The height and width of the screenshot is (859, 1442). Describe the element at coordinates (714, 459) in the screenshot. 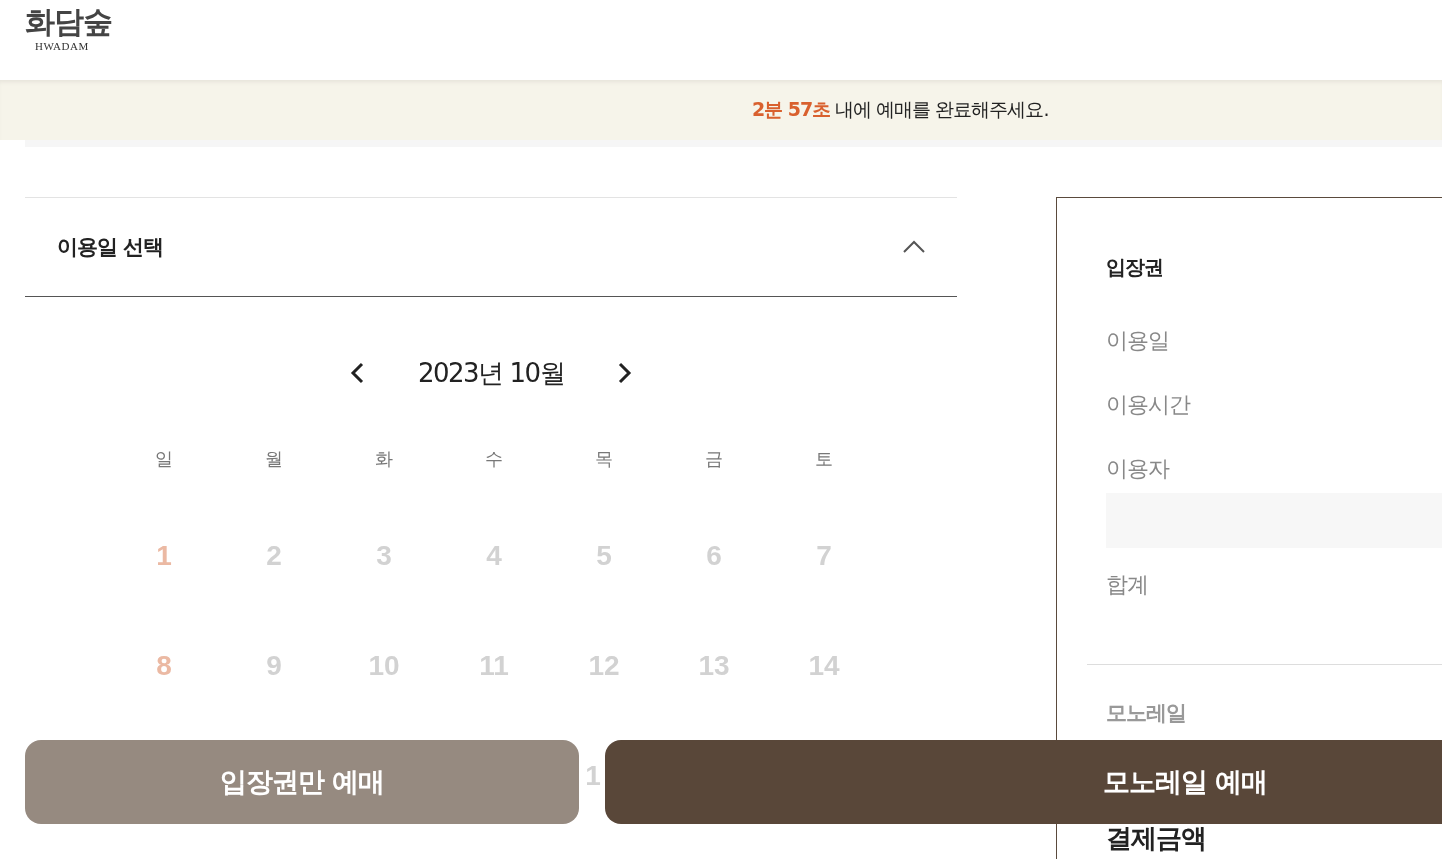

I see `weekday-label: 금` at that location.